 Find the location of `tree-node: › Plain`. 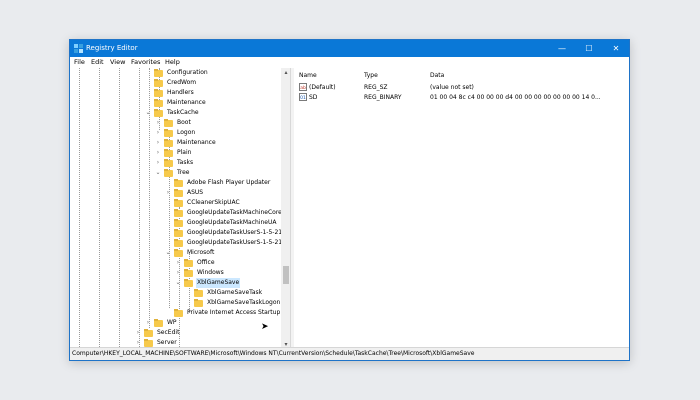

tree-node: › Plain is located at coordinates (175, 153).